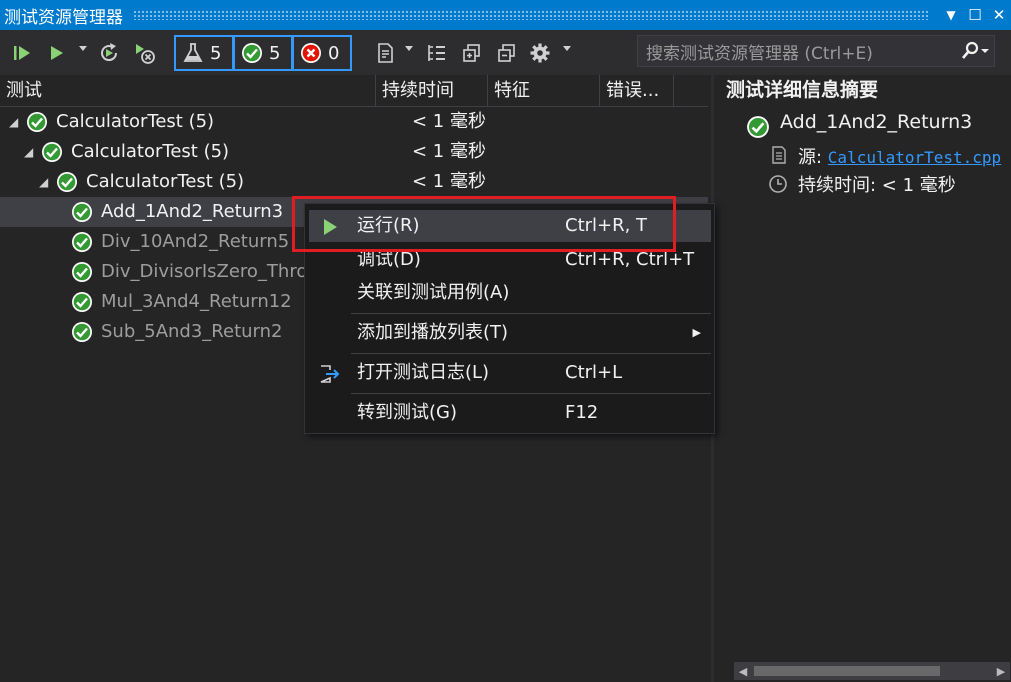 Image resolution: width=1011 pixels, height=682 pixels. I want to click on cancel-run-icon, so click(145, 53).